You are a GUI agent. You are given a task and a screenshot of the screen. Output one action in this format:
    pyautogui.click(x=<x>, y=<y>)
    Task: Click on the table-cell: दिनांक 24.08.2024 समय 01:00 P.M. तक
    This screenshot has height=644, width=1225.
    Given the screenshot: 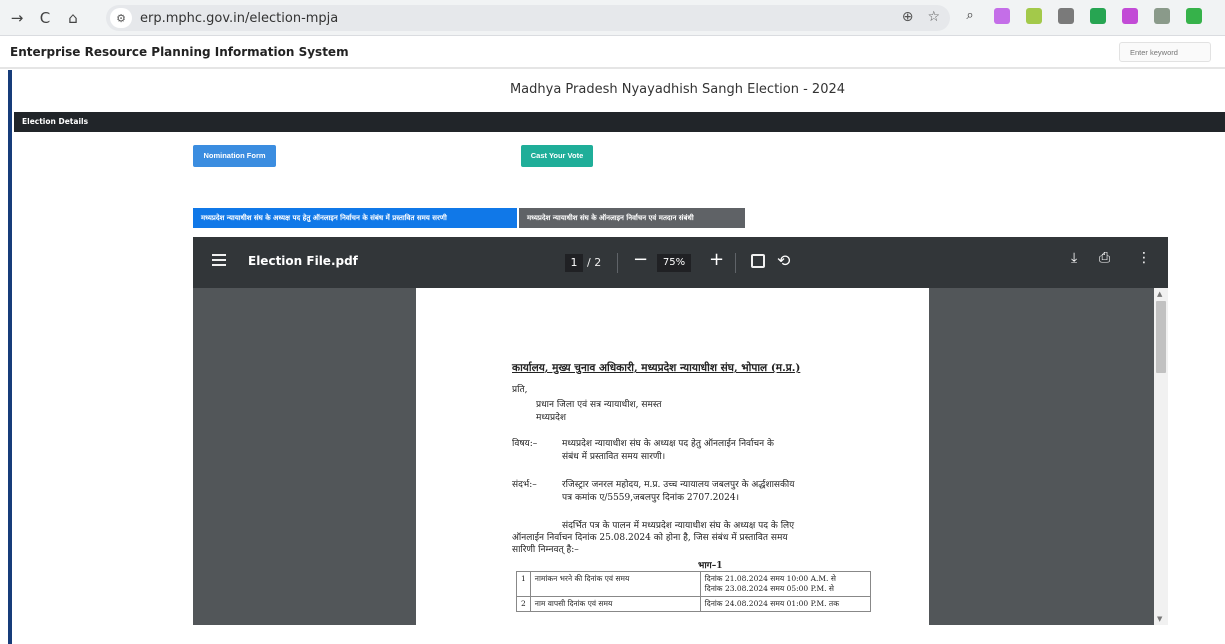 What is the action you would take?
    pyautogui.click(x=785, y=604)
    